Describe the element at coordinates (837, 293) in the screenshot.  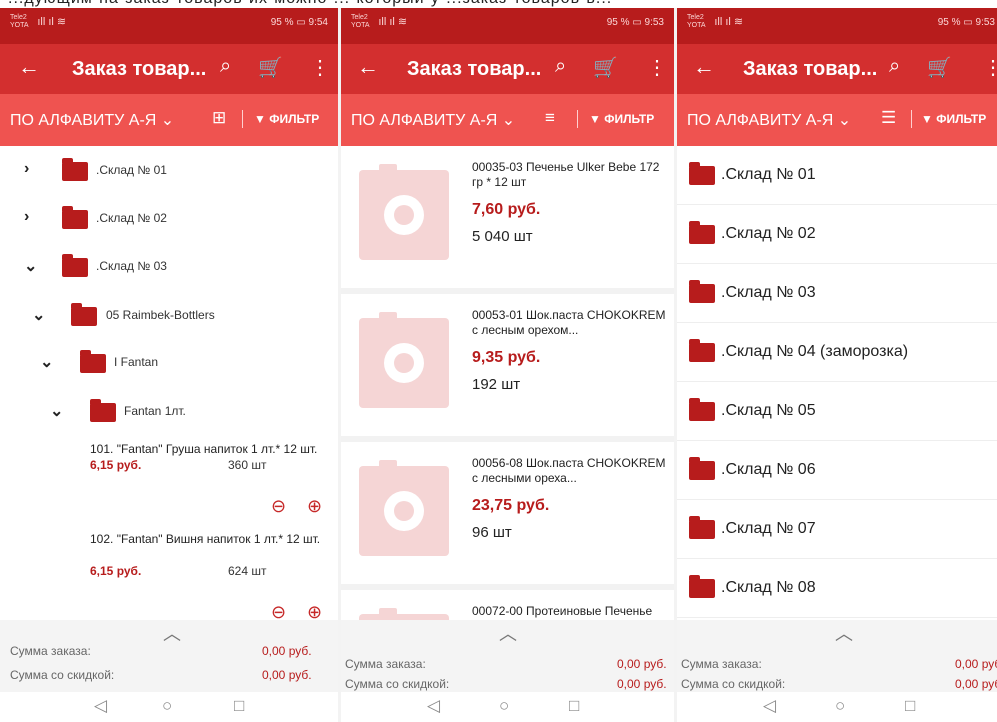
I see `list-item: .Склад № 03` at that location.